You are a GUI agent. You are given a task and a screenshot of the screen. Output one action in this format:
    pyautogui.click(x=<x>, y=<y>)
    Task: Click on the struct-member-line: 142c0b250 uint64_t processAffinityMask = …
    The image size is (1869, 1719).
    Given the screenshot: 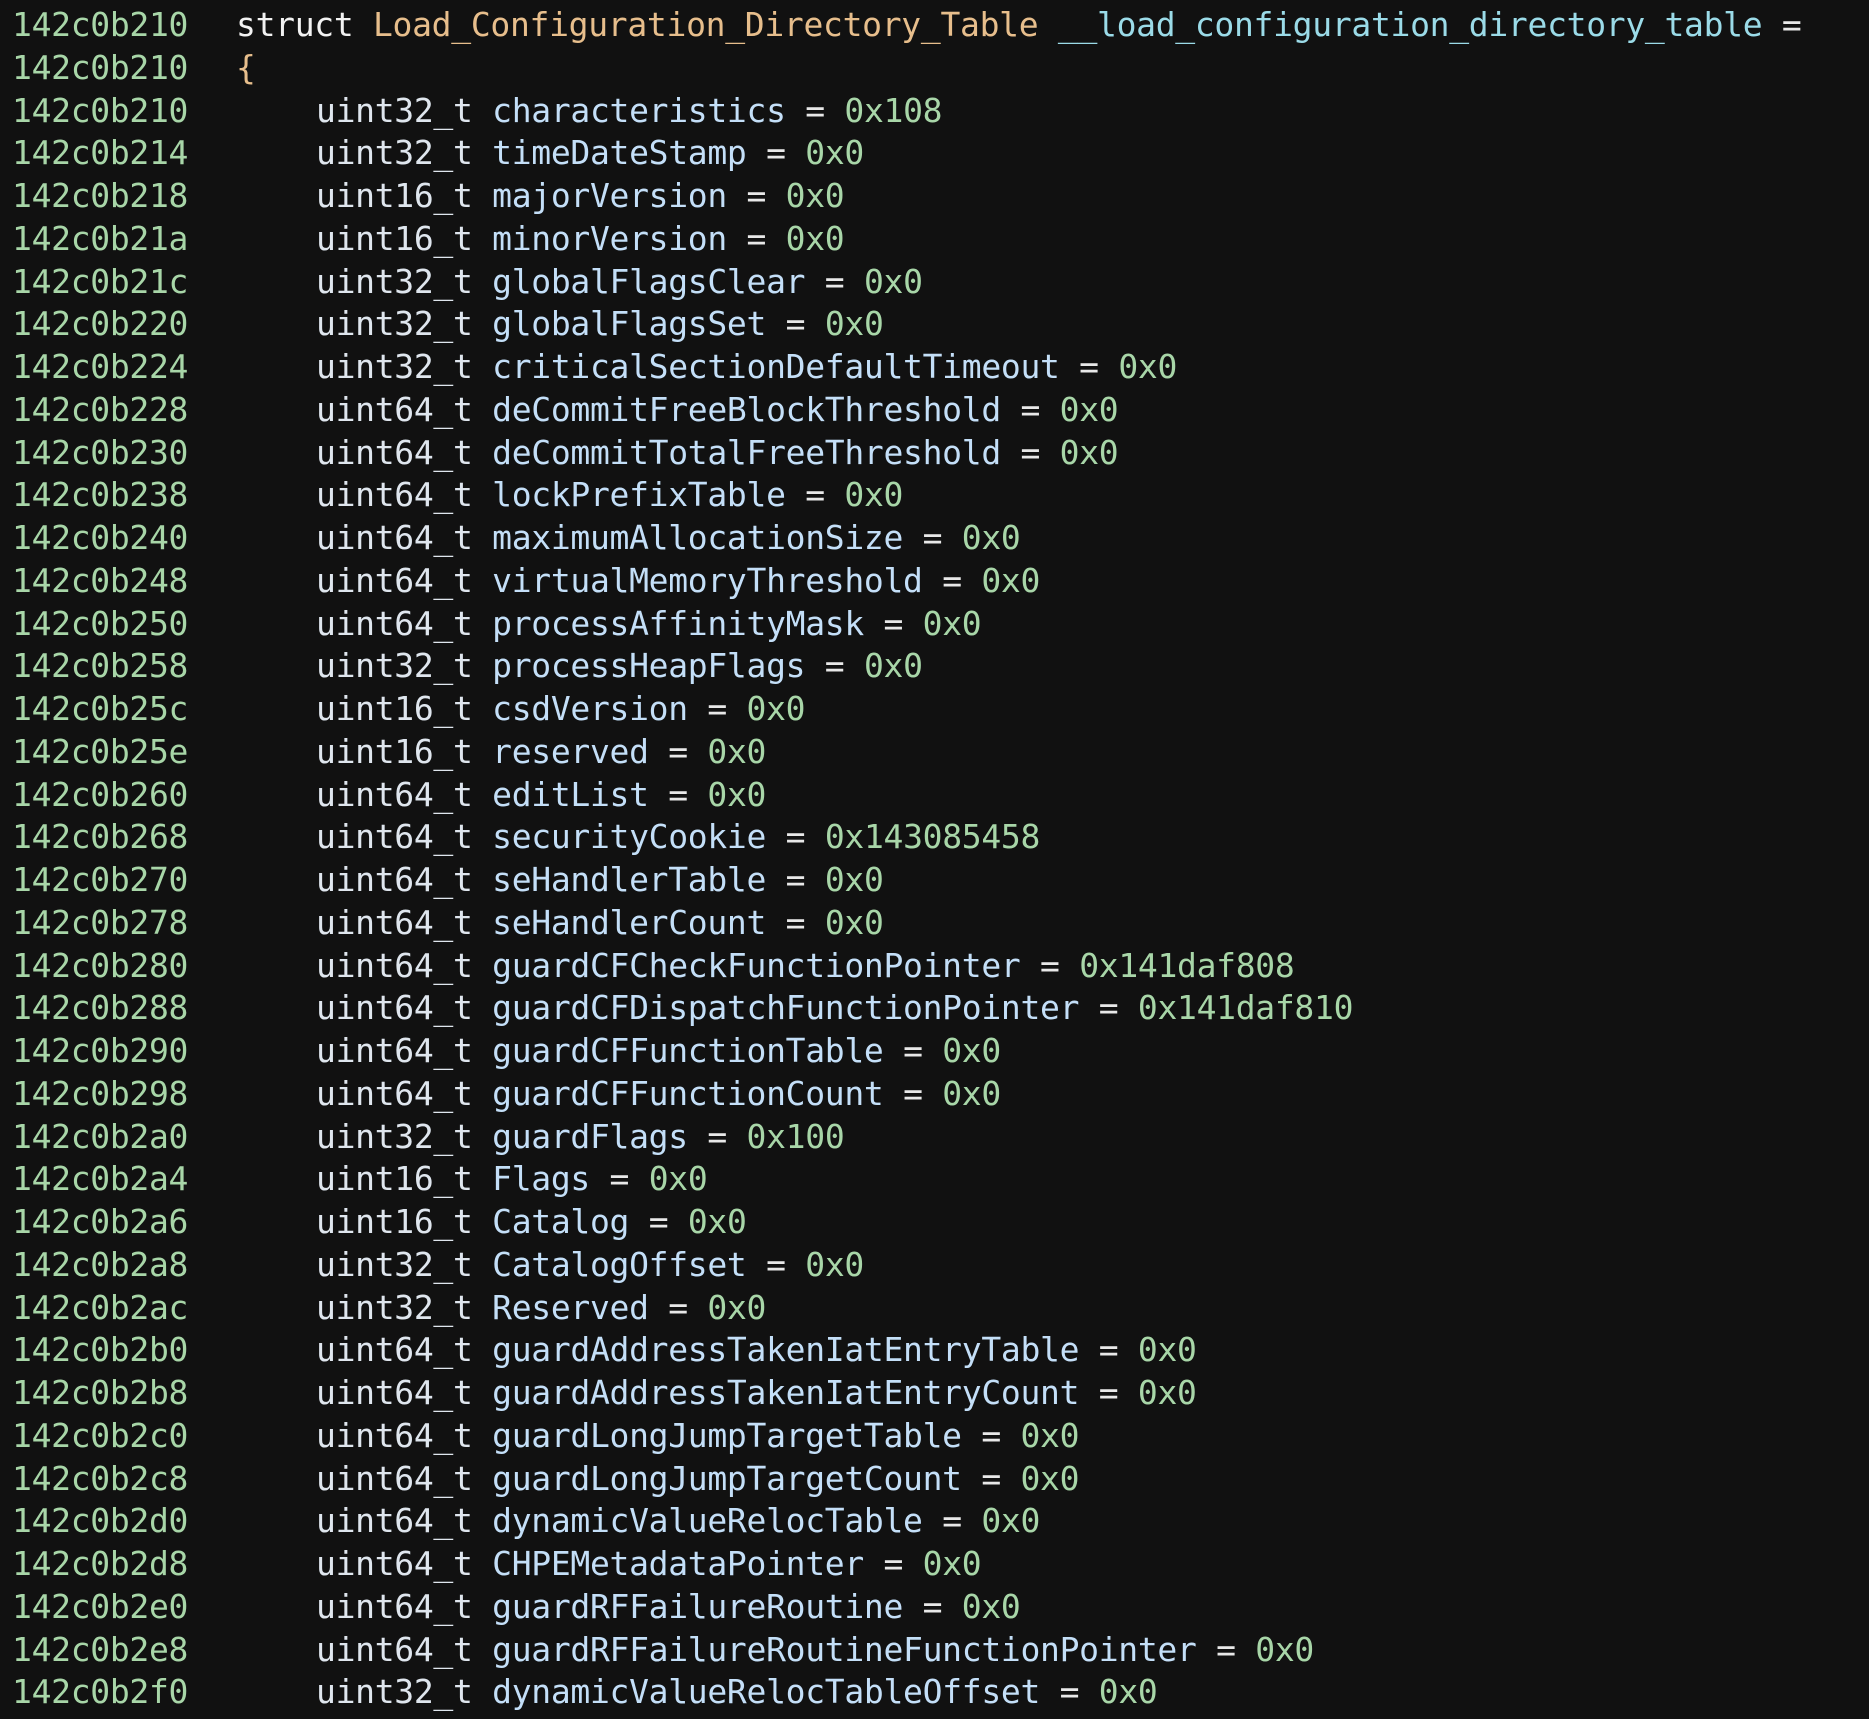 What is the action you would take?
    pyautogui.click(x=934, y=621)
    